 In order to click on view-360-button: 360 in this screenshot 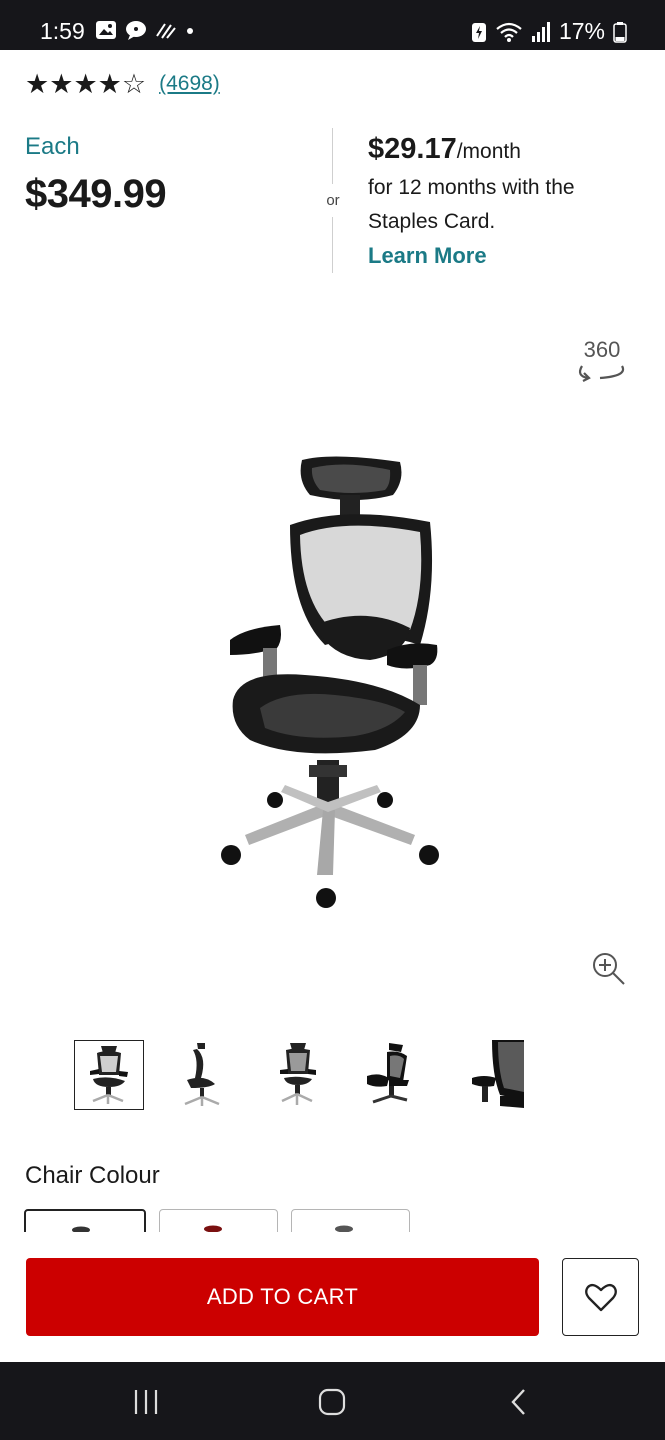, I will do `click(602, 363)`.